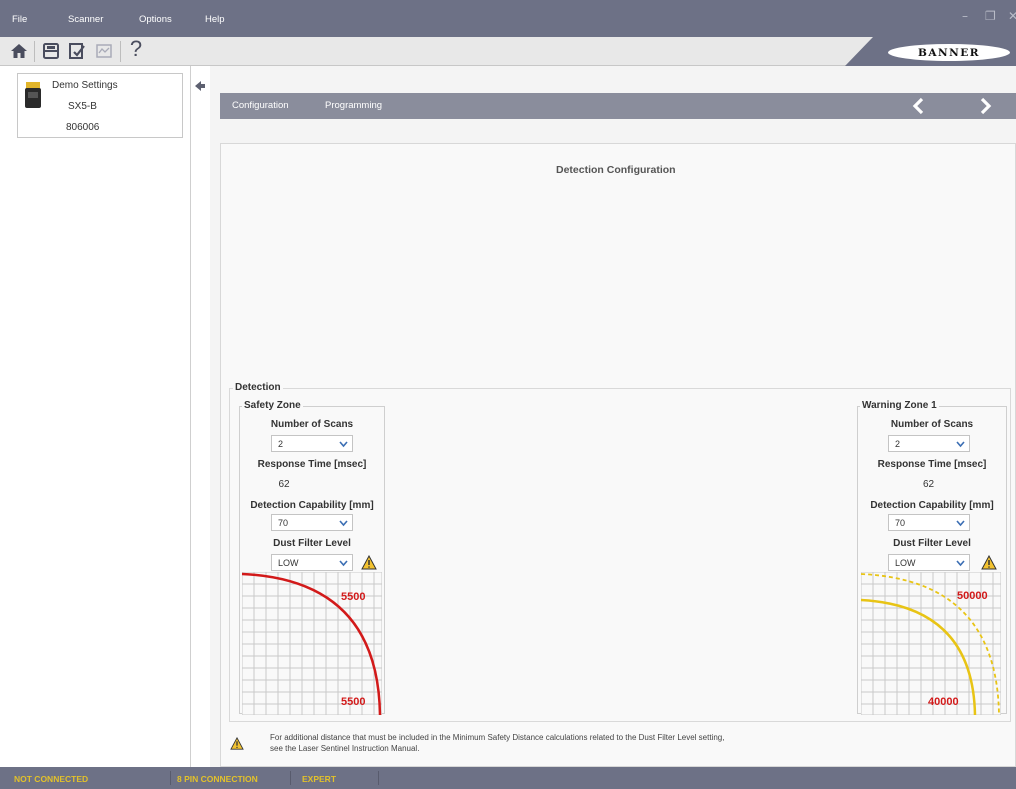  What do you see at coordinates (990, 16) in the screenshot?
I see `restore-button: ❐` at bounding box center [990, 16].